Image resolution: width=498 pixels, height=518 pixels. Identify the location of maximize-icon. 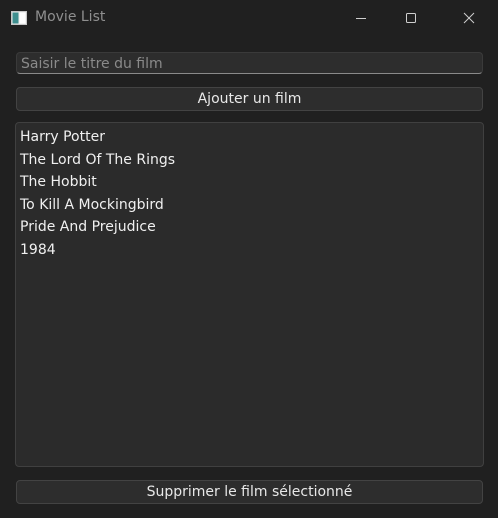
(411, 18).